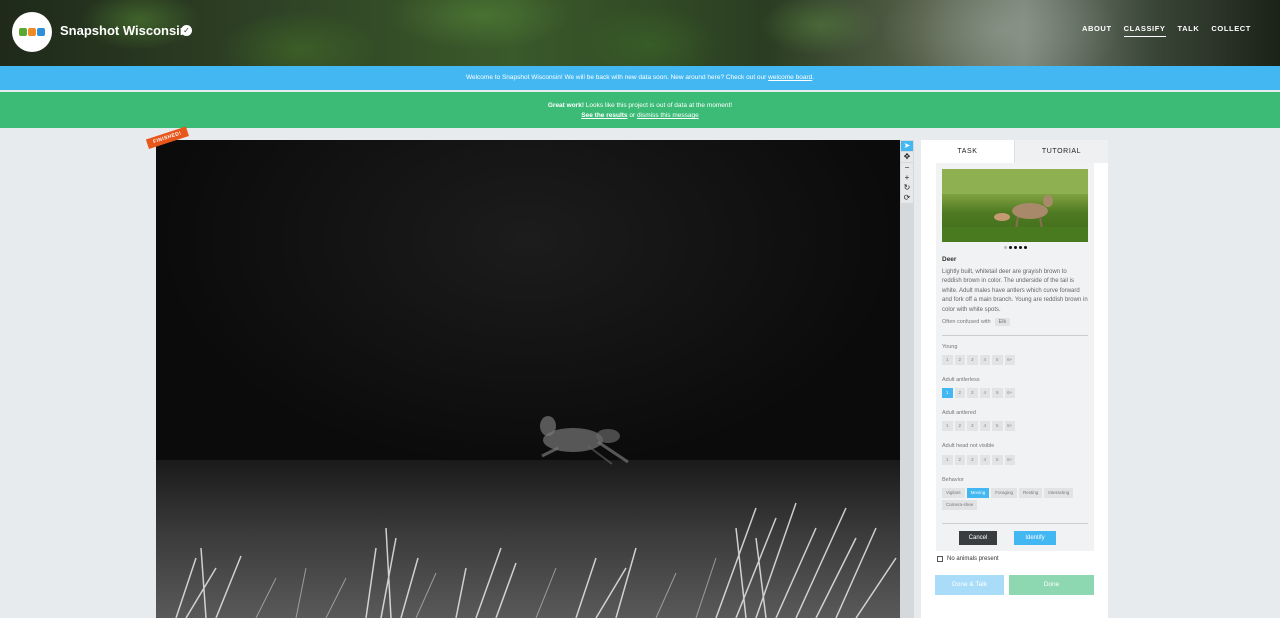 The height and width of the screenshot is (618, 1280). Describe the element at coordinates (813, 77) in the screenshot. I see `welcome-end: .` at that location.